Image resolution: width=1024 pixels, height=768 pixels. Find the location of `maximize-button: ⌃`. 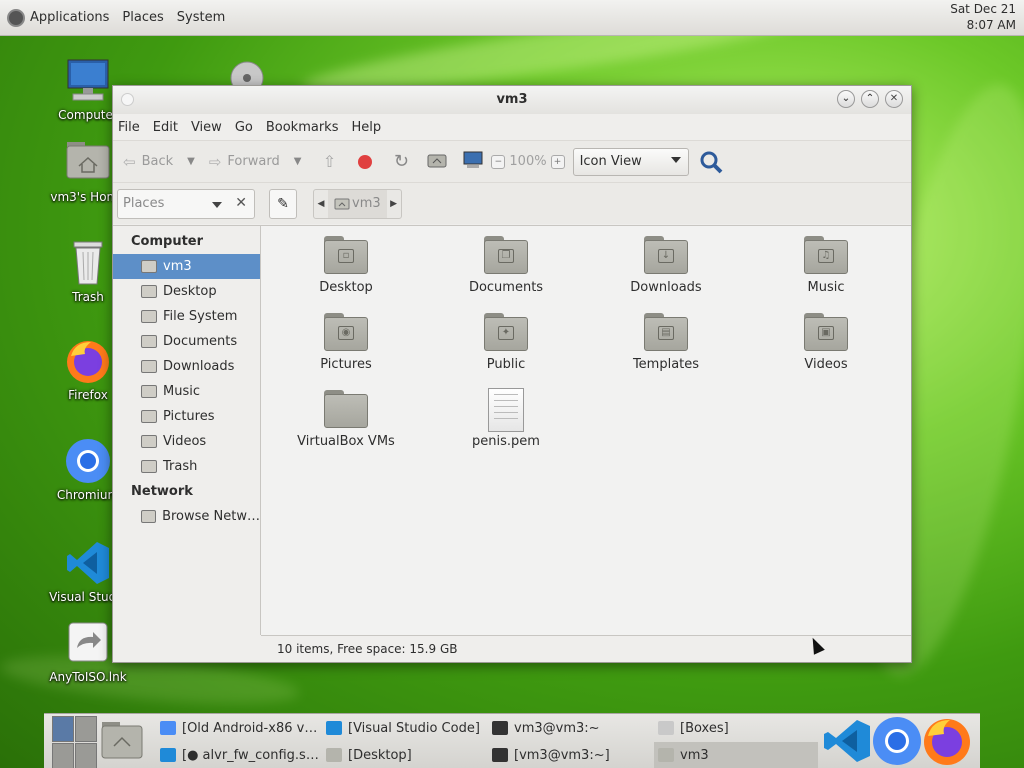

maximize-button: ⌃ is located at coordinates (870, 99).